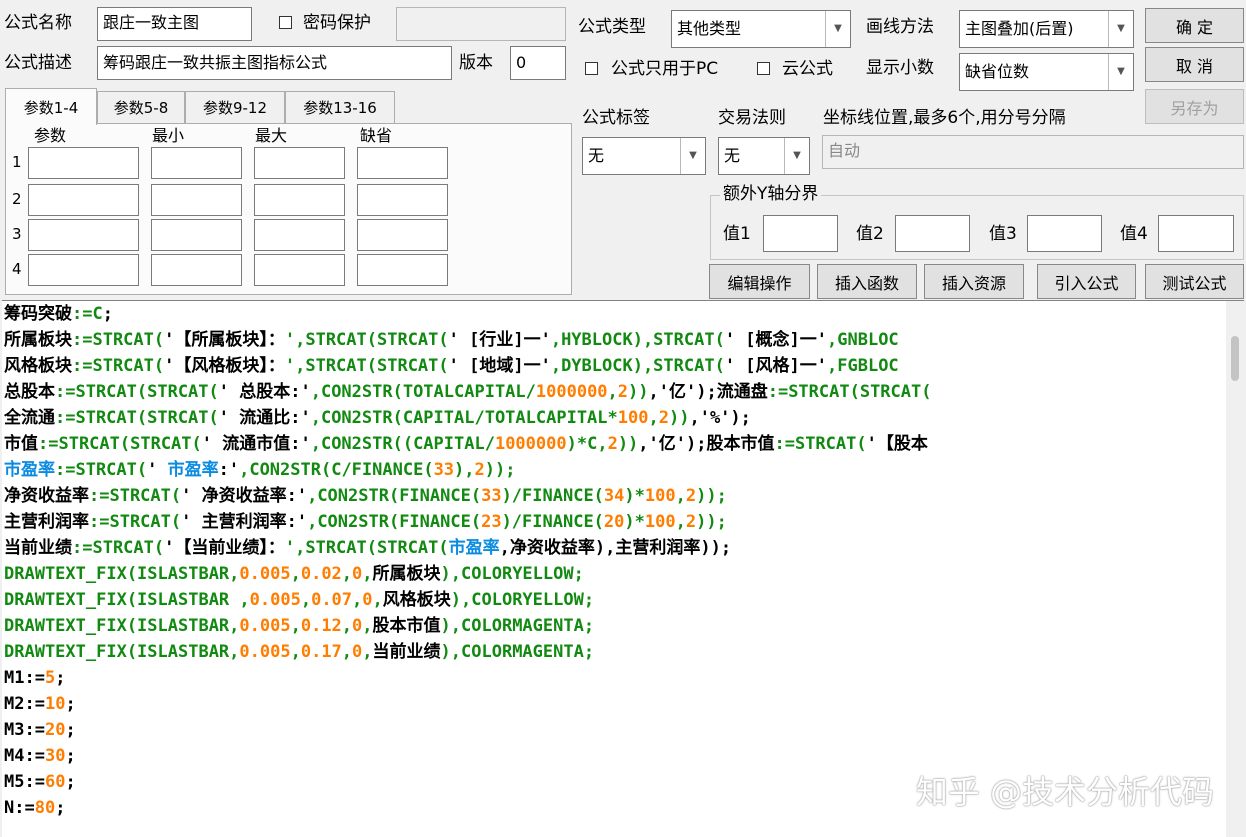 The width and height of the screenshot is (1246, 837). I want to click on code-token: 60, so click(55, 782).